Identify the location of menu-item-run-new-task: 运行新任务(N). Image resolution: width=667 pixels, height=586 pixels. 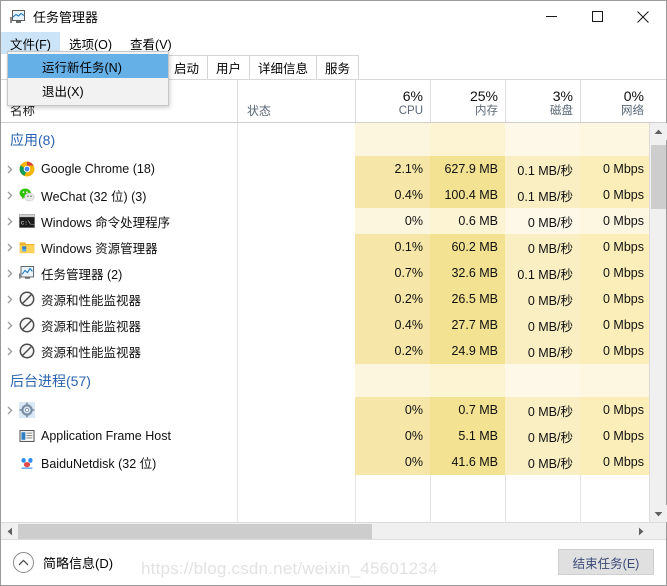
(88, 66).